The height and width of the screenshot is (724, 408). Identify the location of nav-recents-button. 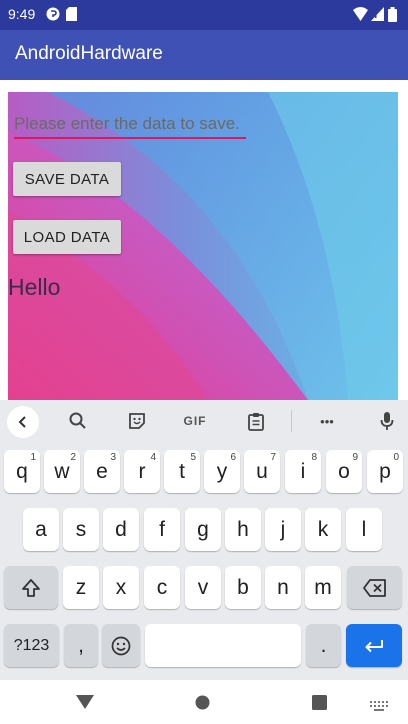
(319, 705).